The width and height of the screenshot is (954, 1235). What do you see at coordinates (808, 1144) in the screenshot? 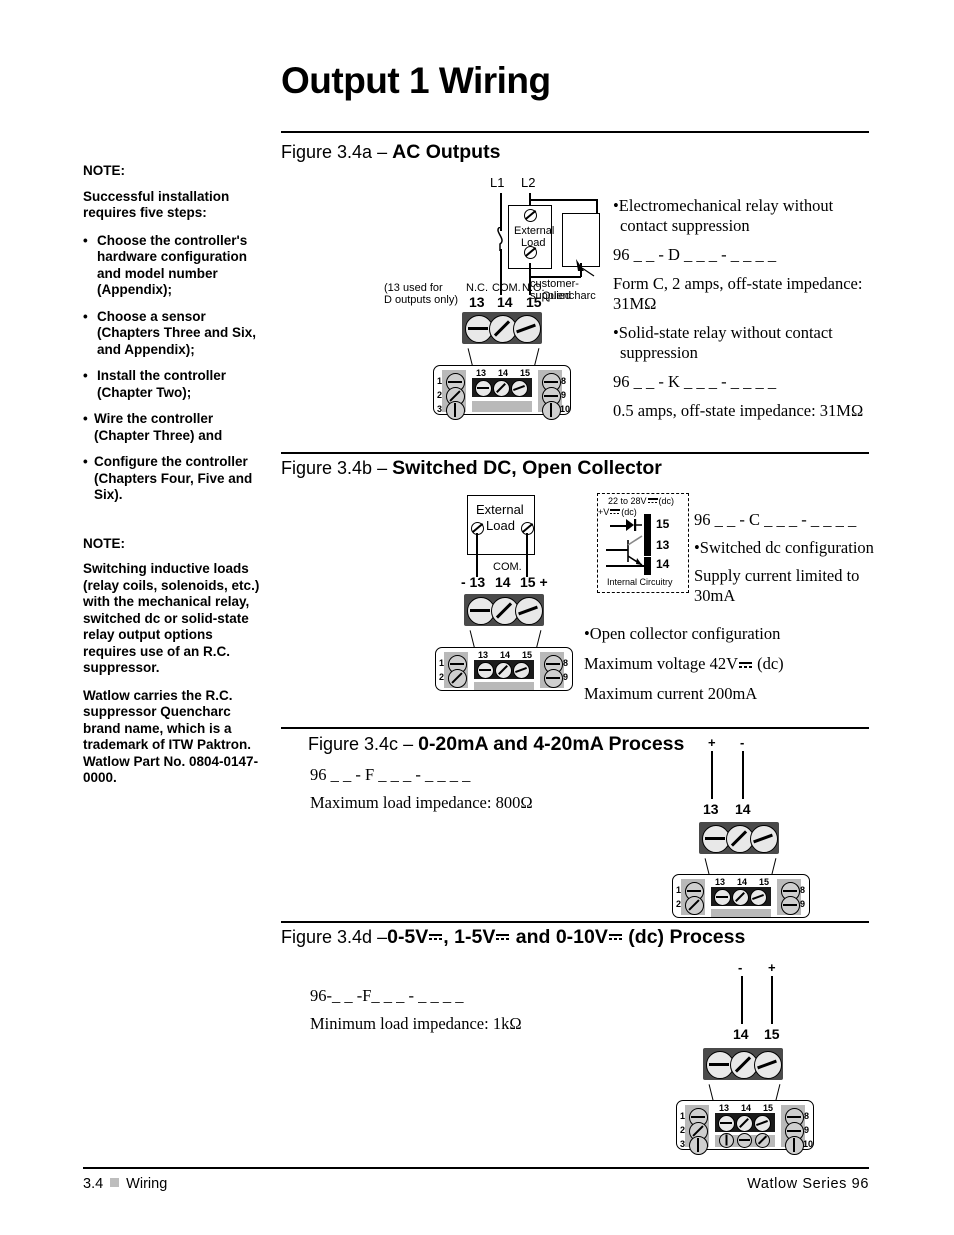
I see `controller-number-10: 10` at bounding box center [808, 1144].